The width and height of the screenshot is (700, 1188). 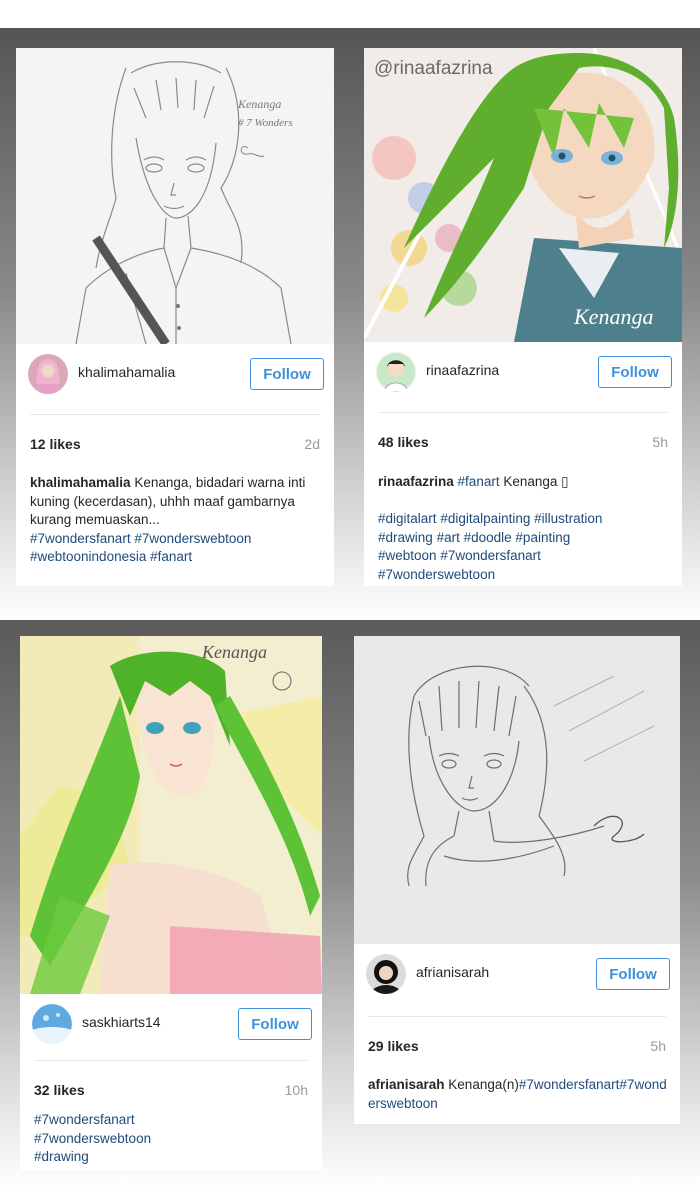 What do you see at coordinates (406, 1084) in the screenshot?
I see `caption-username: afrianisarah` at bounding box center [406, 1084].